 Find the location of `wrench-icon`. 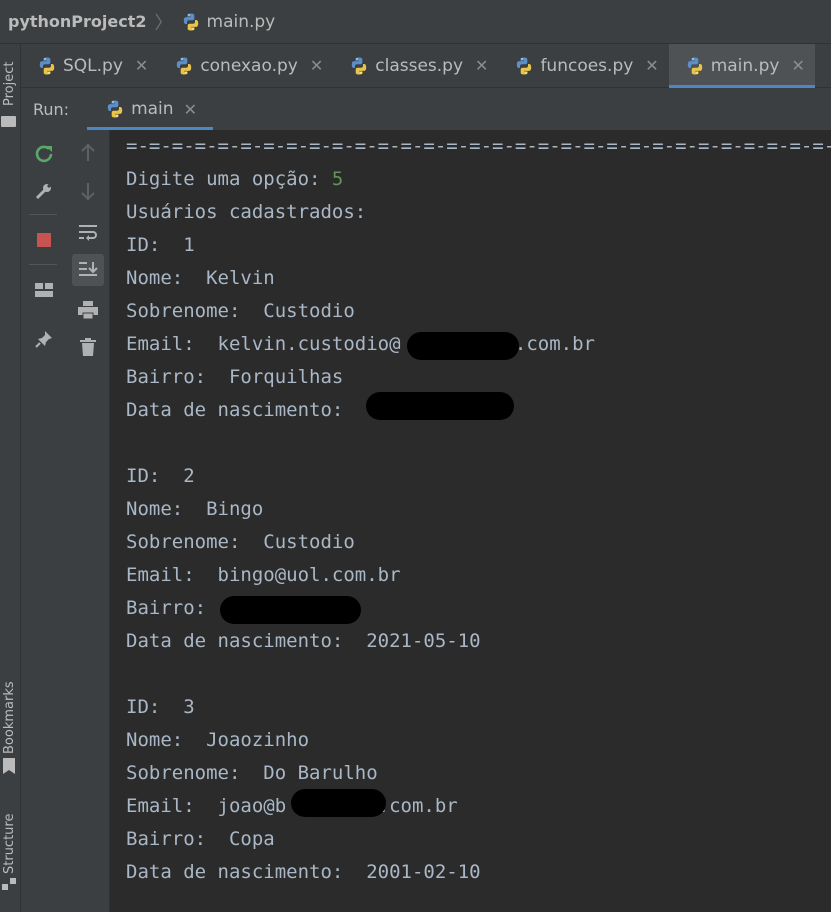

wrench-icon is located at coordinates (44, 191).